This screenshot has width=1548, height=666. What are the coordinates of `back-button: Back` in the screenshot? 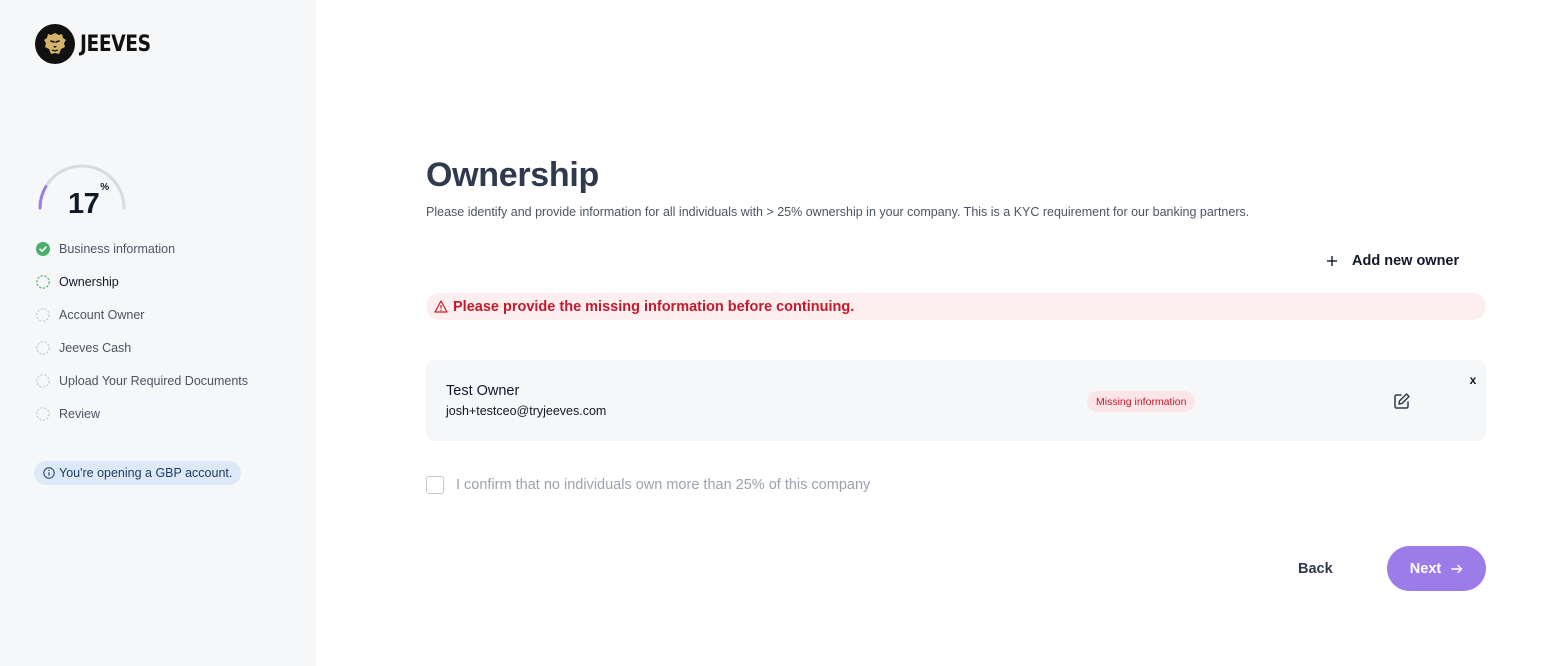 It's located at (1315, 569).